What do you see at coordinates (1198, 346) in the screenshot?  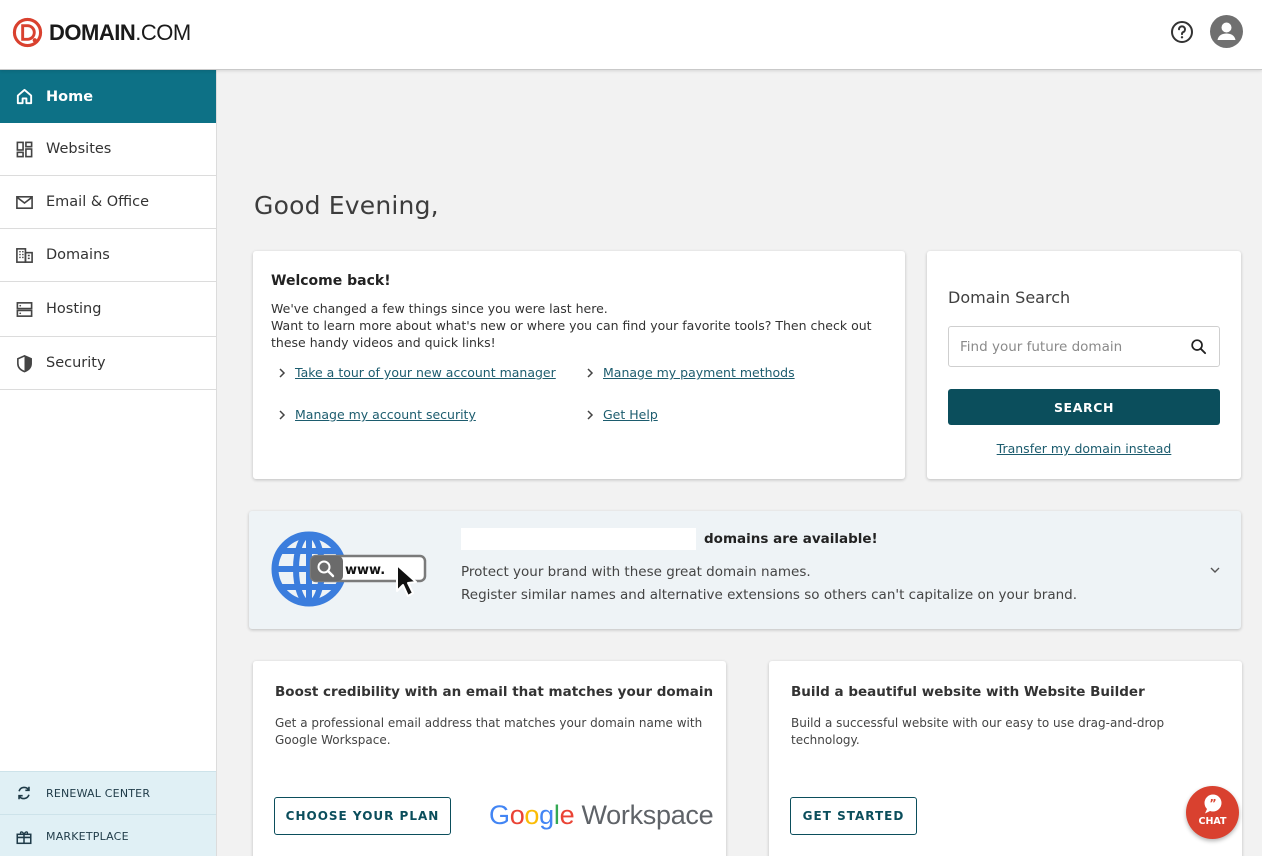 I see `search-icon` at bounding box center [1198, 346].